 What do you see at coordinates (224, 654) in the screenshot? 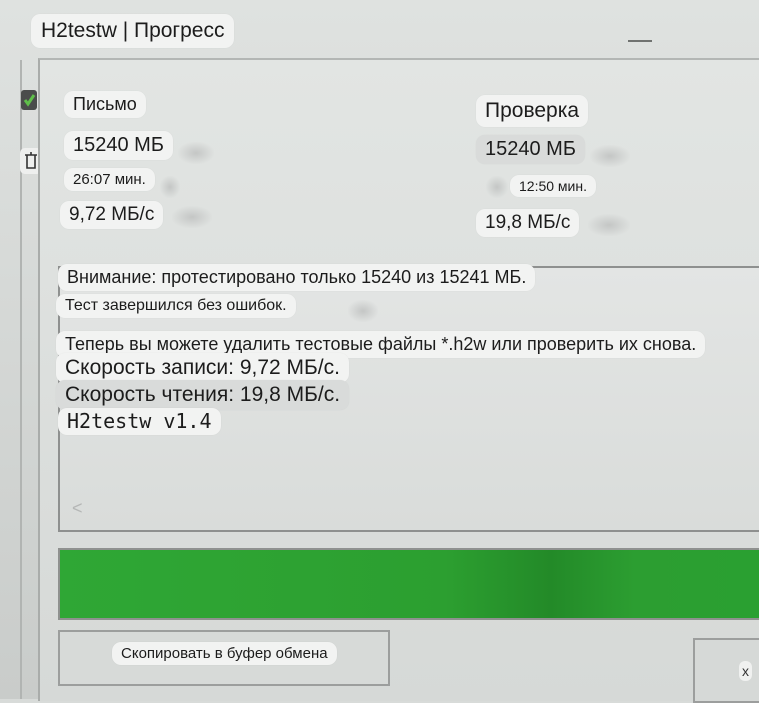
I see `copy-button-label: Скопировать в буфер обмена` at bounding box center [224, 654].